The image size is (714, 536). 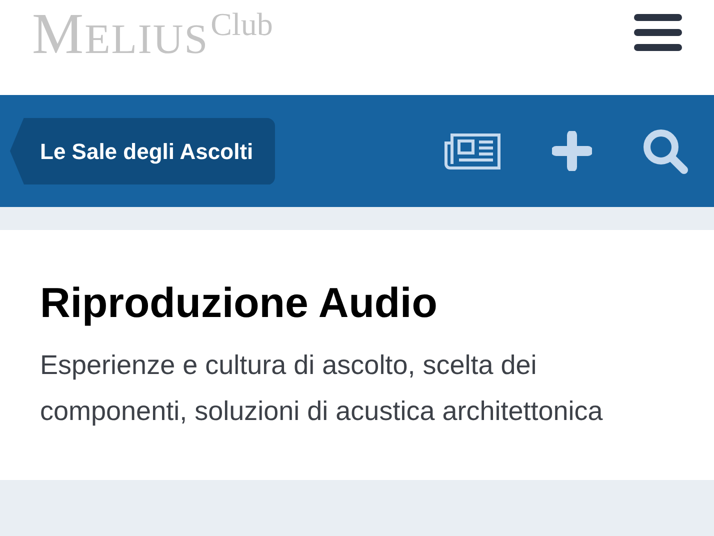 I want to click on plus-icon, so click(x=572, y=151).